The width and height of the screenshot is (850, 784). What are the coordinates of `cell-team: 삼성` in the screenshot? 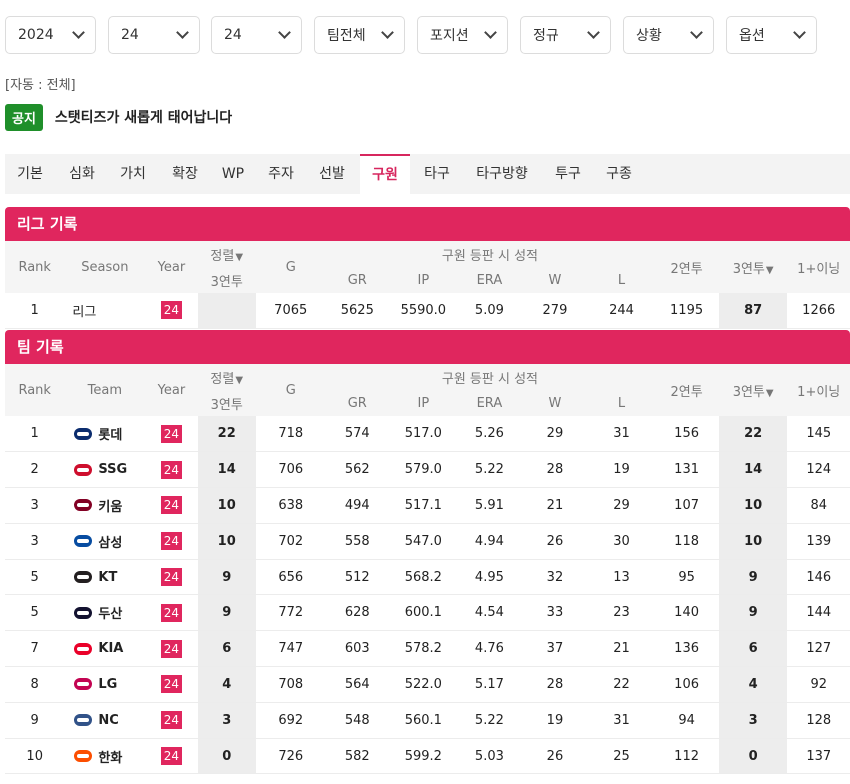 It's located at (105, 541).